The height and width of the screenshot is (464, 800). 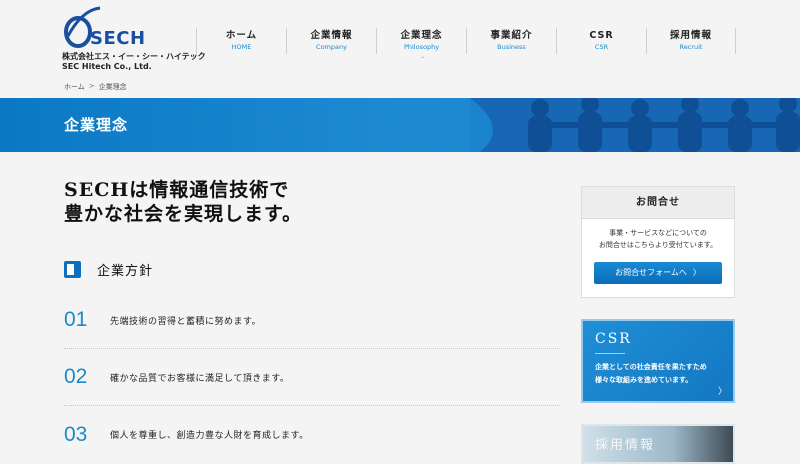 What do you see at coordinates (651, 367) in the screenshot?
I see `csr-desc-line: 企業としての社会責任を果たすため` at bounding box center [651, 367].